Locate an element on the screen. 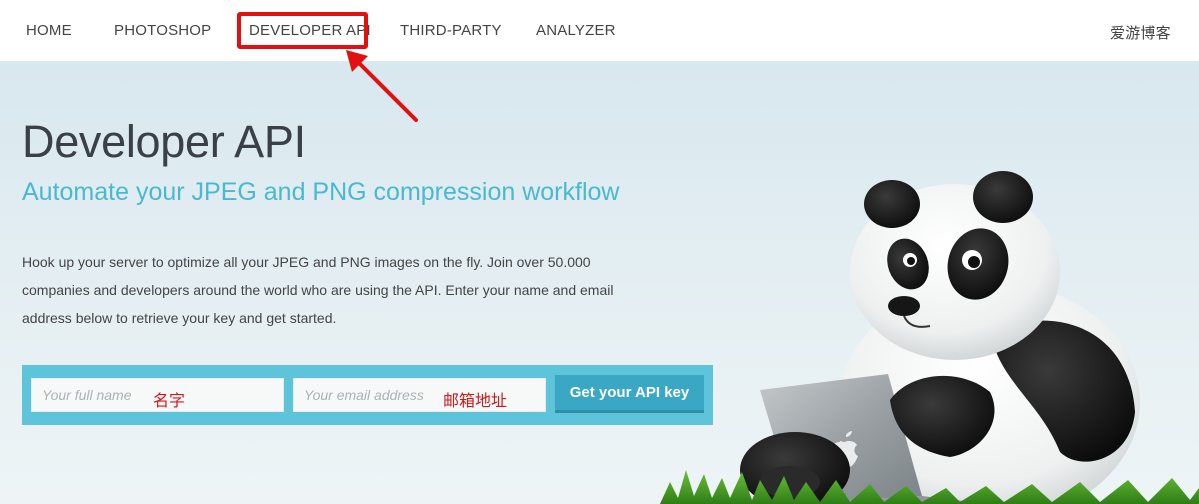 The height and width of the screenshot is (504, 1199). panda-nose is located at coordinates (904, 306).